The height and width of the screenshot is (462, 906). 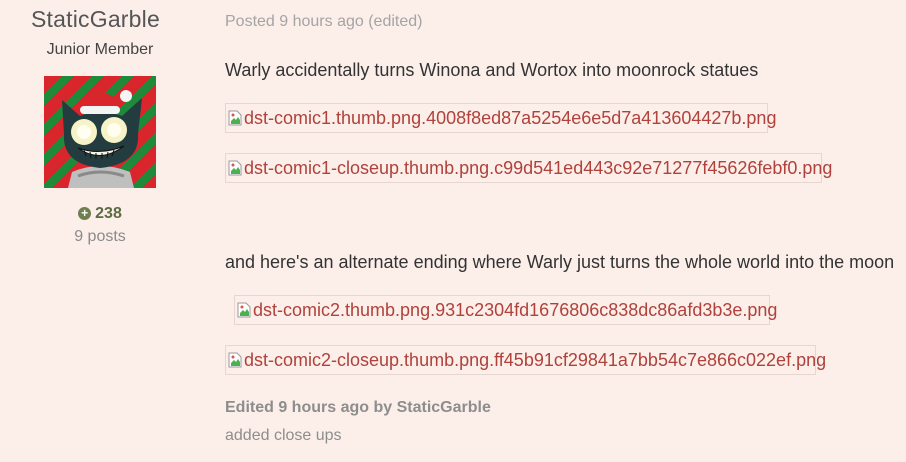 I want to click on avatar, so click(x=100, y=132).